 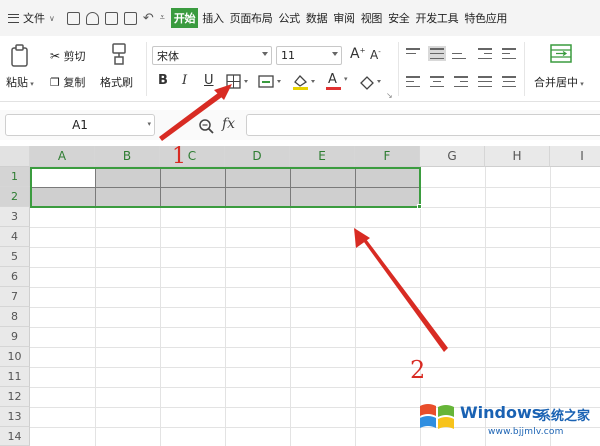 What do you see at coordinates (371, 18) in the screenshot?
I see `tab-view: 视图` at bounding box center [371, 18].